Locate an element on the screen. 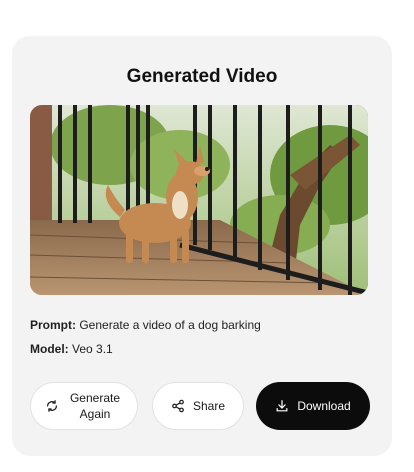 This screenshot has height=472, width=414. model-line: Model: Veo 3.1 is located at coordinates (71, 349).